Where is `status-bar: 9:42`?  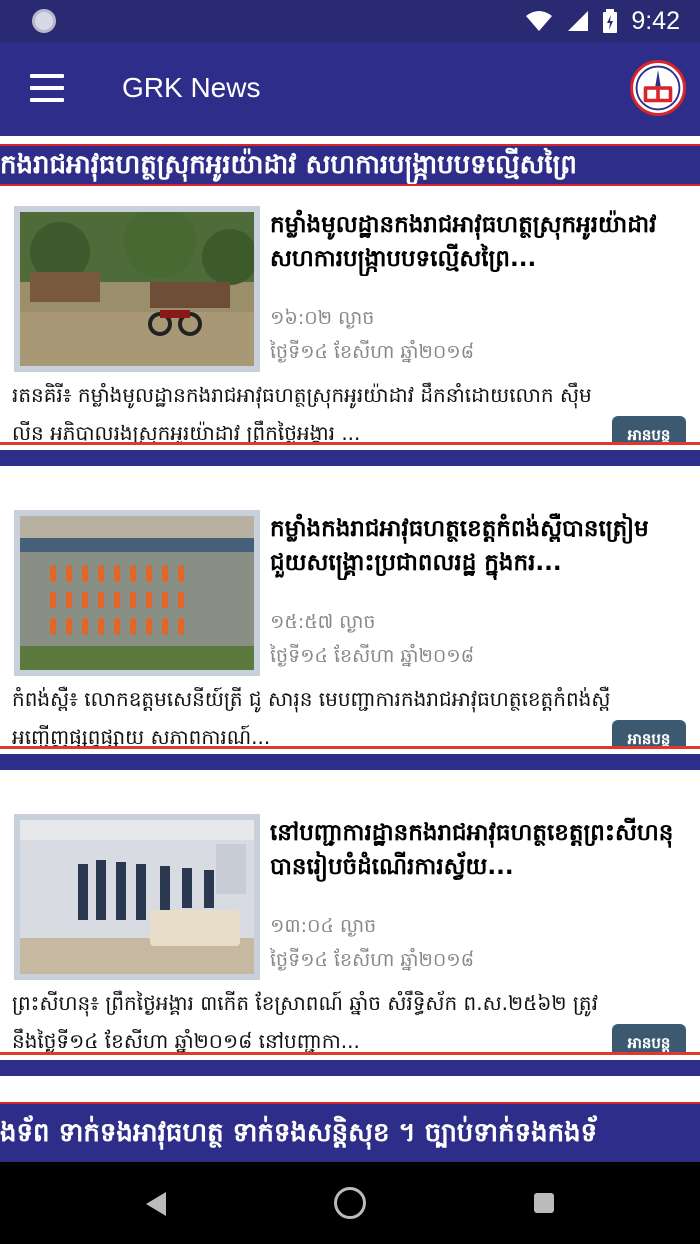 status-bar: 9:42 is located at coordinates (350, 21).